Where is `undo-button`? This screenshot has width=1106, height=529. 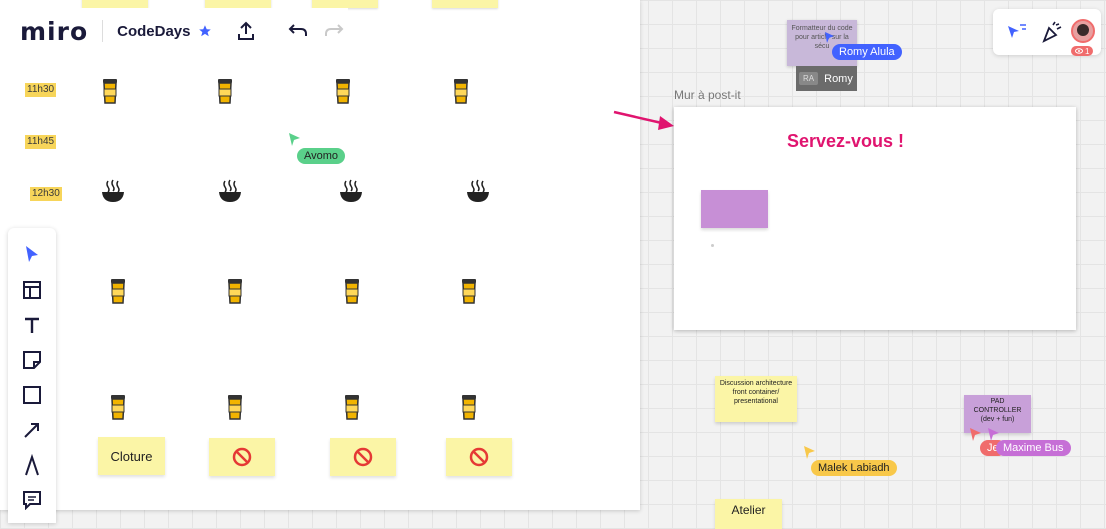 undo-button is located at coordinates (298, 31).